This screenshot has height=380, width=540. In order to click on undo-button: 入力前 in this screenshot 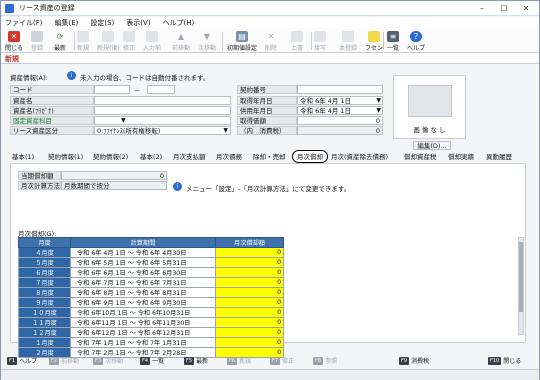, I will do `click(152, 41)`.